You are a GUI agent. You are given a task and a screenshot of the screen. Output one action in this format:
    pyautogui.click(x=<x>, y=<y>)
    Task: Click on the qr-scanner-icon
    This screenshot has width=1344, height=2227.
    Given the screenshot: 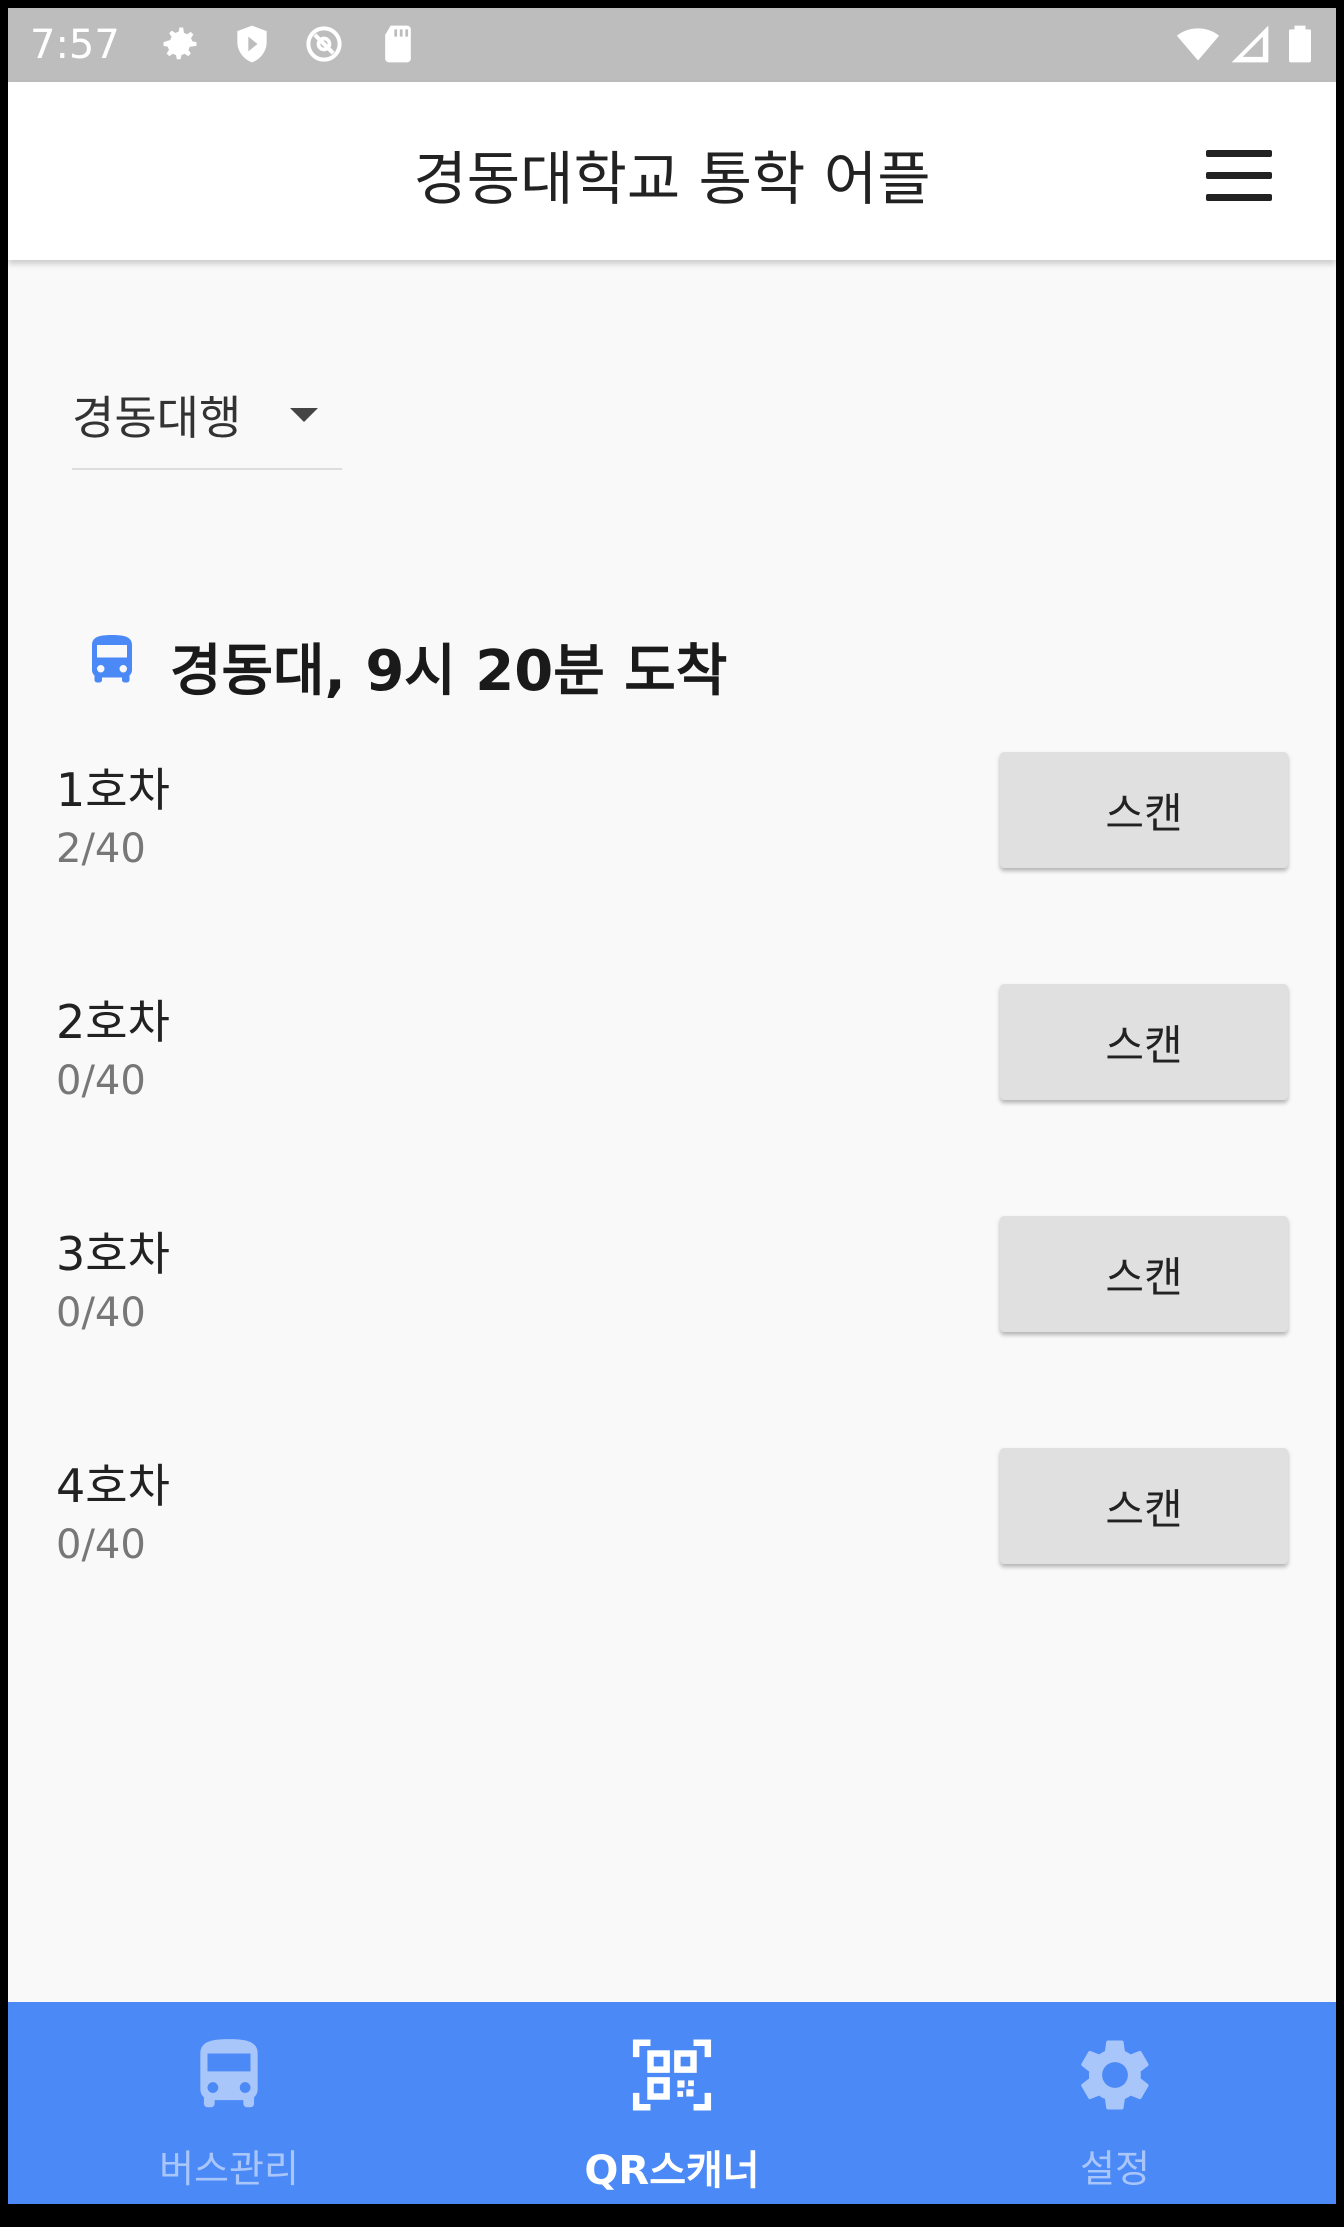 What is the action you would take?
    pyautogui.click(x=672, y=2075)
    